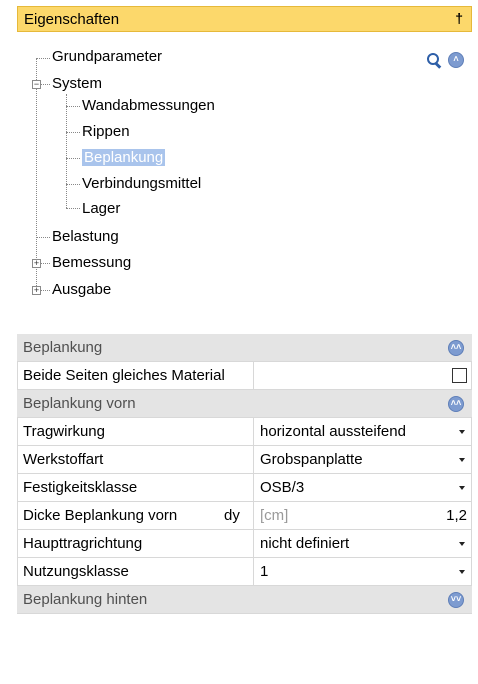 This screenshot has width=478, height=684. What do you see at coordinates (106, 132) in the screenshot?
I see `tree-item-rippen: Rippen` at bounding box center [106, 132].